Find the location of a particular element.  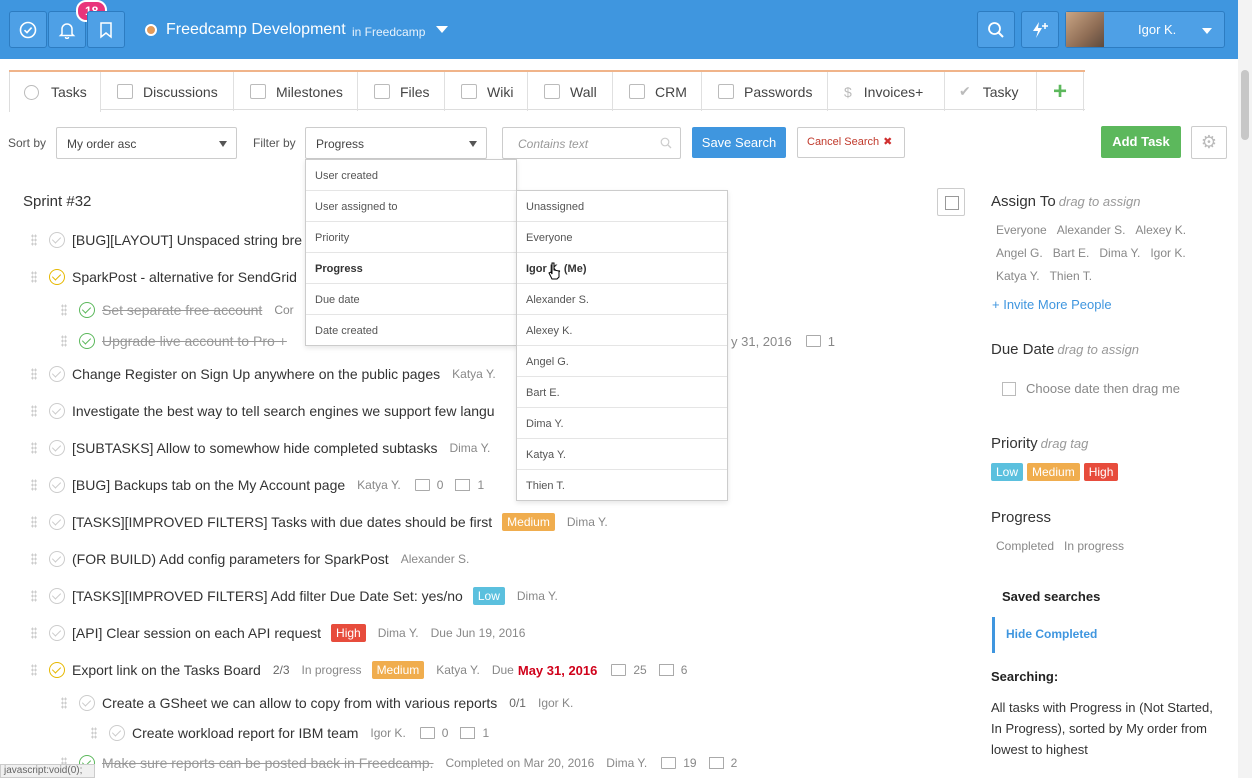

project-title: Freedcamp Development is located at coordinates (256, 30).